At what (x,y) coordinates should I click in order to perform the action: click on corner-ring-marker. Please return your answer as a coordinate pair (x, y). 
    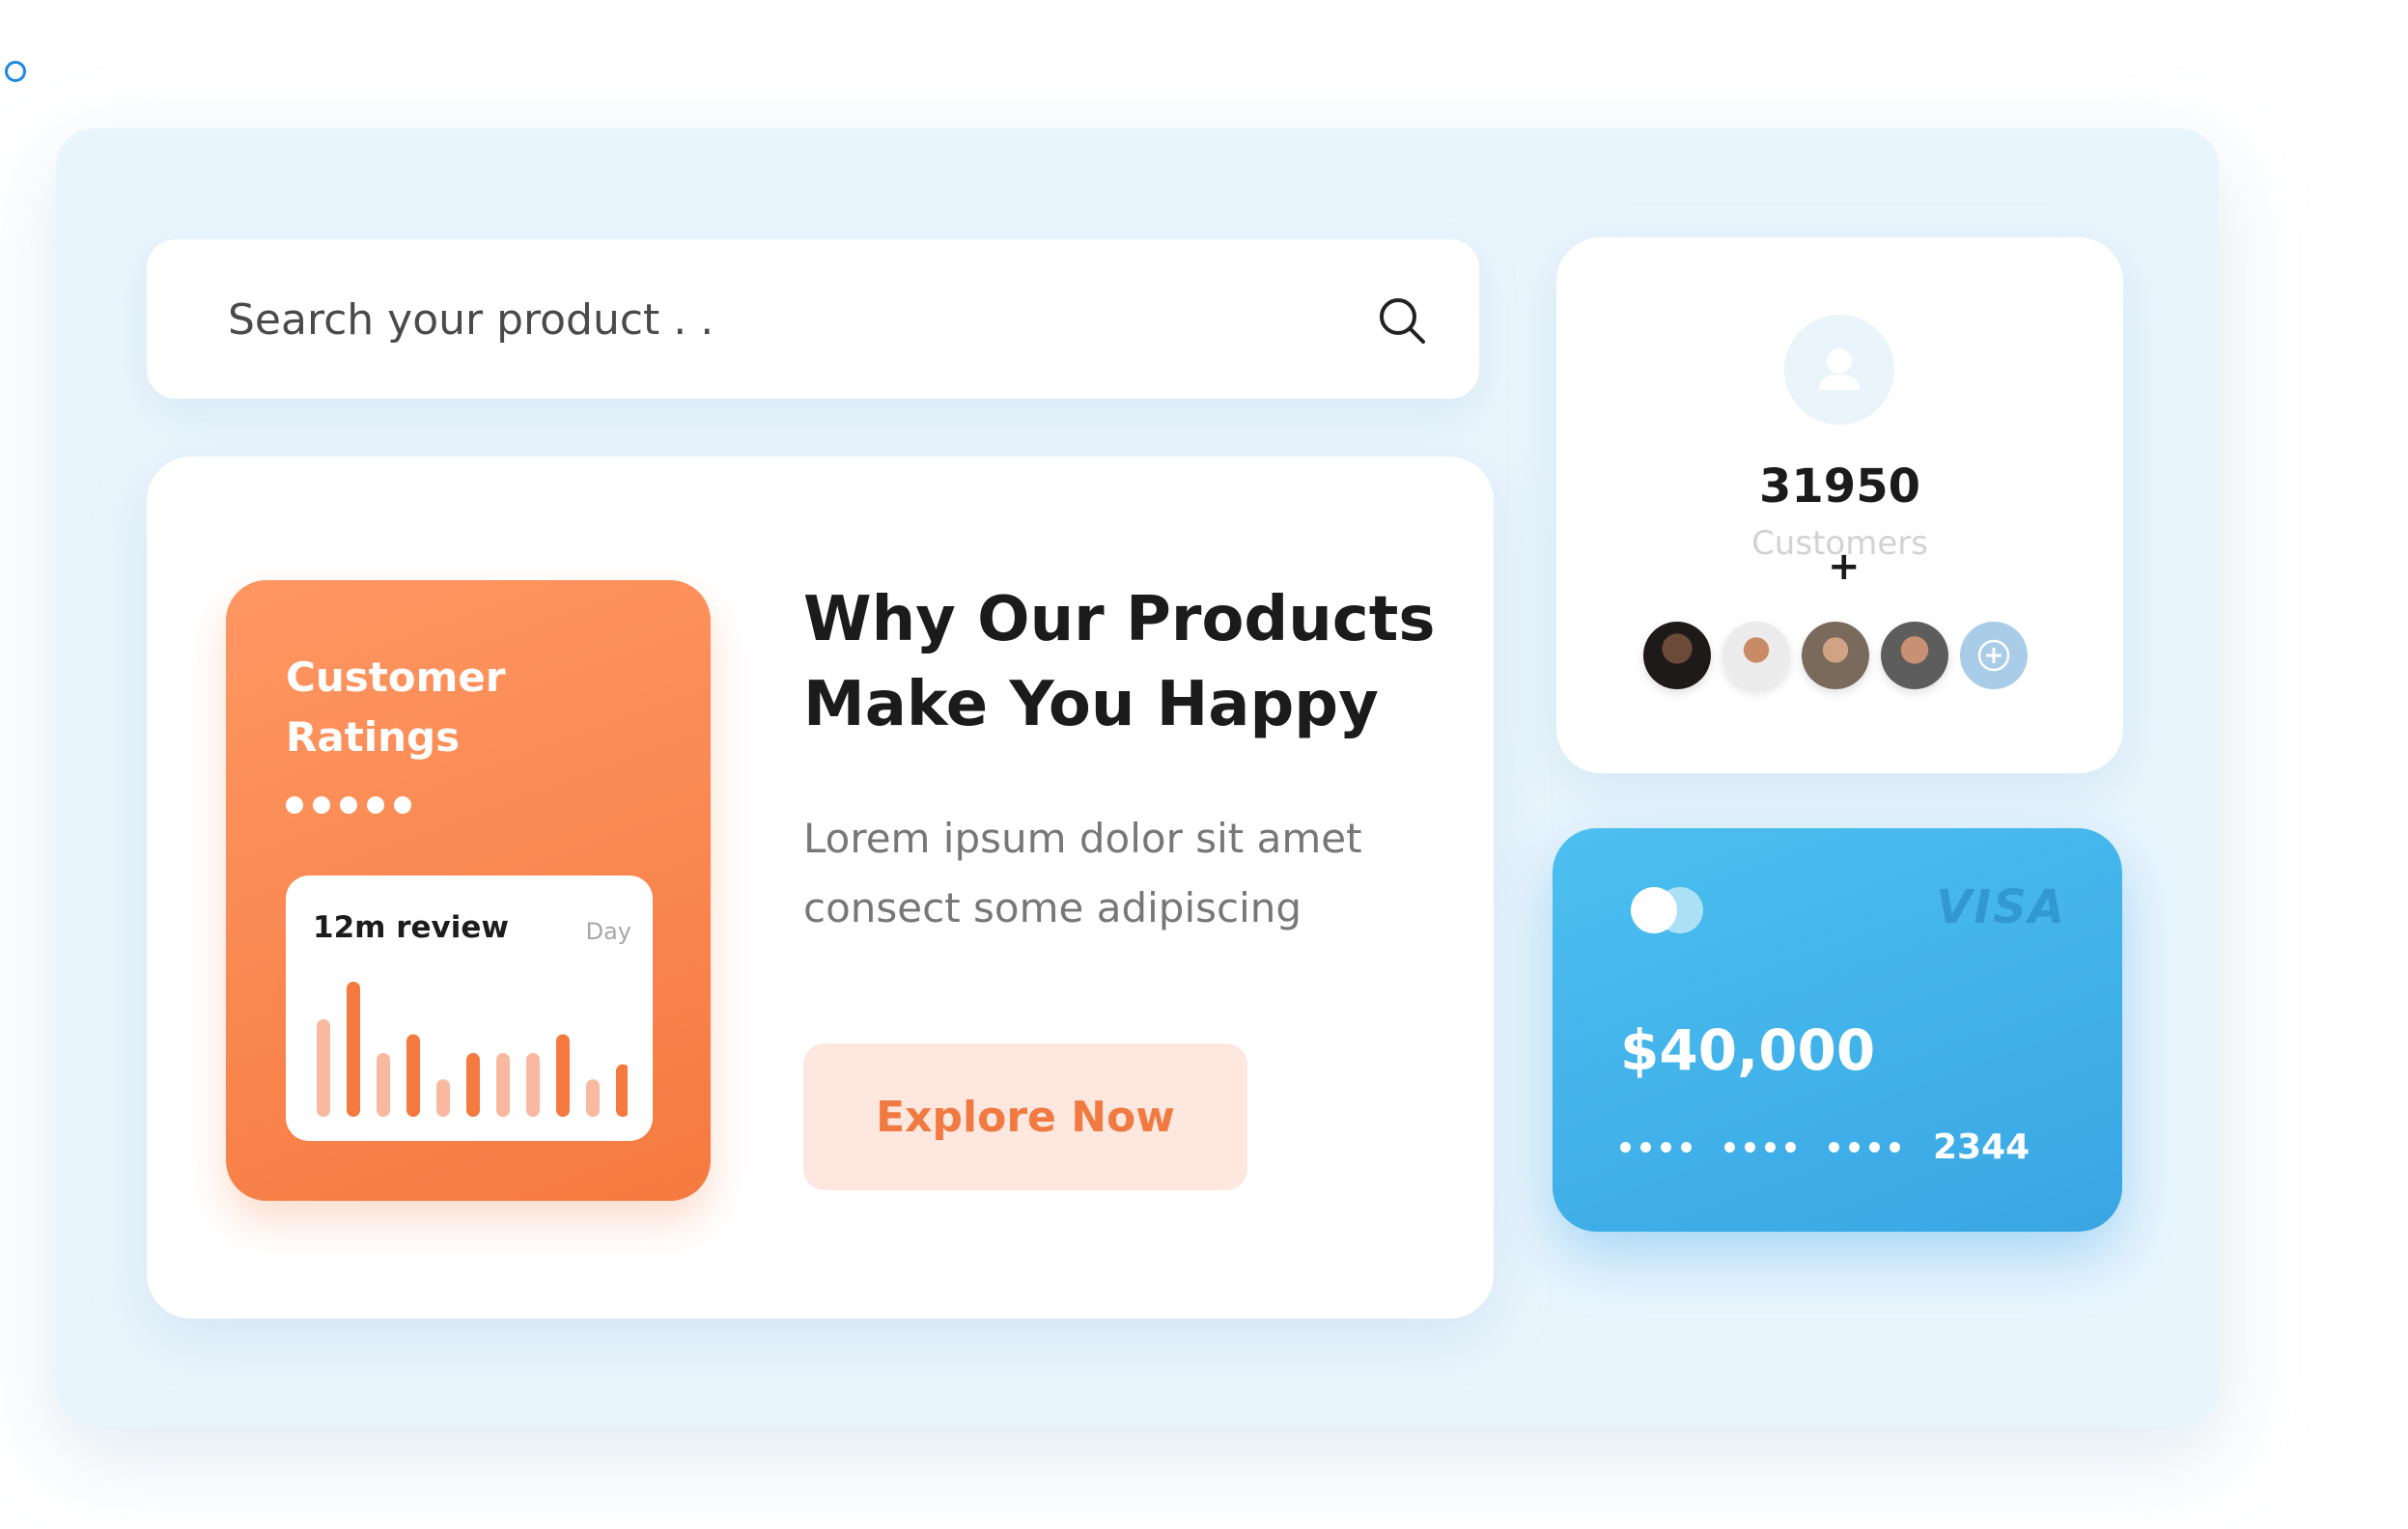
    Looking at the image, I should click on (16, 71).